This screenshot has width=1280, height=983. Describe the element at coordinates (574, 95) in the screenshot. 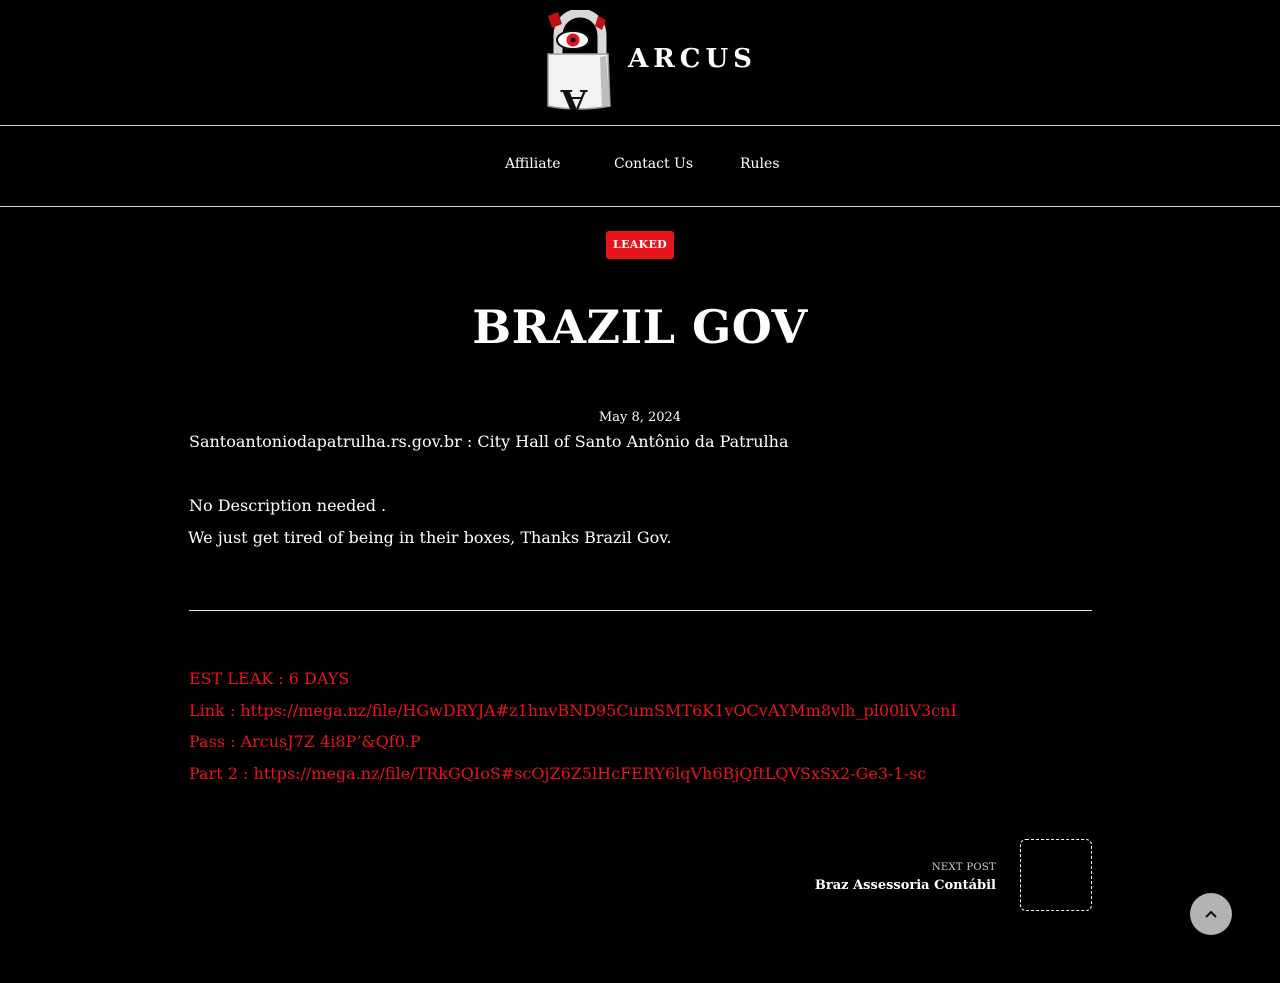

I see `svg-text: A` at that location.